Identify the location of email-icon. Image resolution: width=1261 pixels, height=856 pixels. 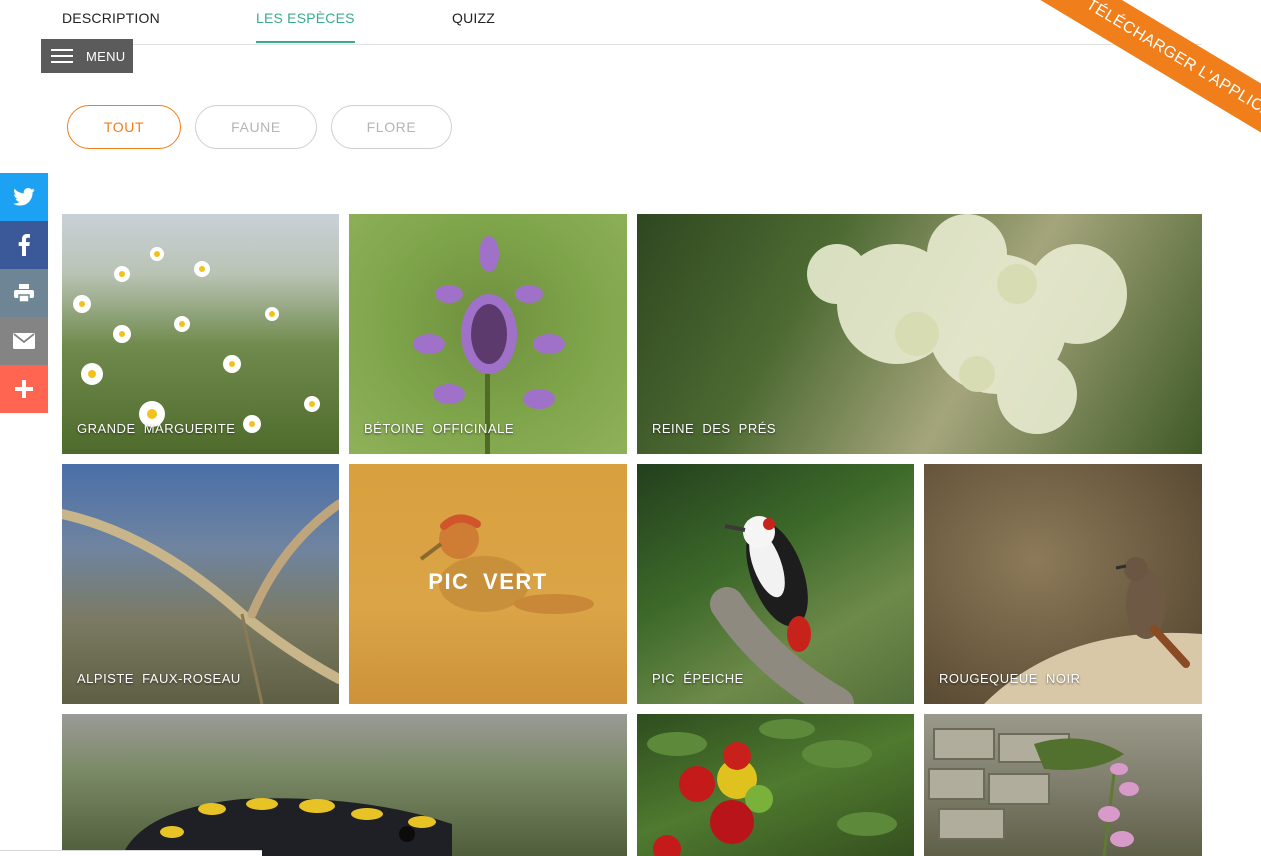
(24, 341).